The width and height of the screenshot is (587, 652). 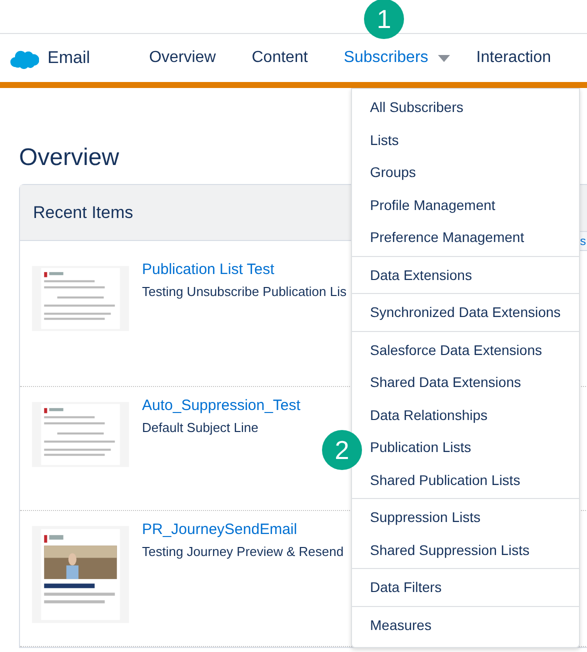 What do you see at coordinates (471, 107) in the screenshot?
I see `menu-item: All Subscribers` at bounding box center [471, 107].